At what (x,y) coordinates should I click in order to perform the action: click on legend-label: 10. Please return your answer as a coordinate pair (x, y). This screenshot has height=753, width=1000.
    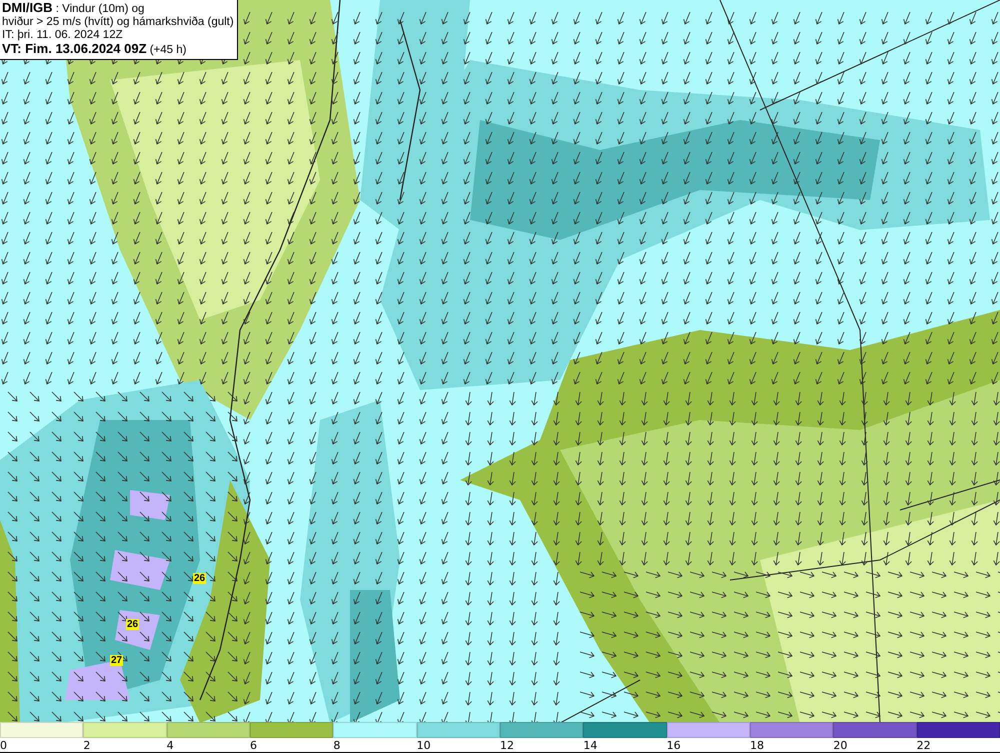
    Looking at the image, I should click on (423, 745).